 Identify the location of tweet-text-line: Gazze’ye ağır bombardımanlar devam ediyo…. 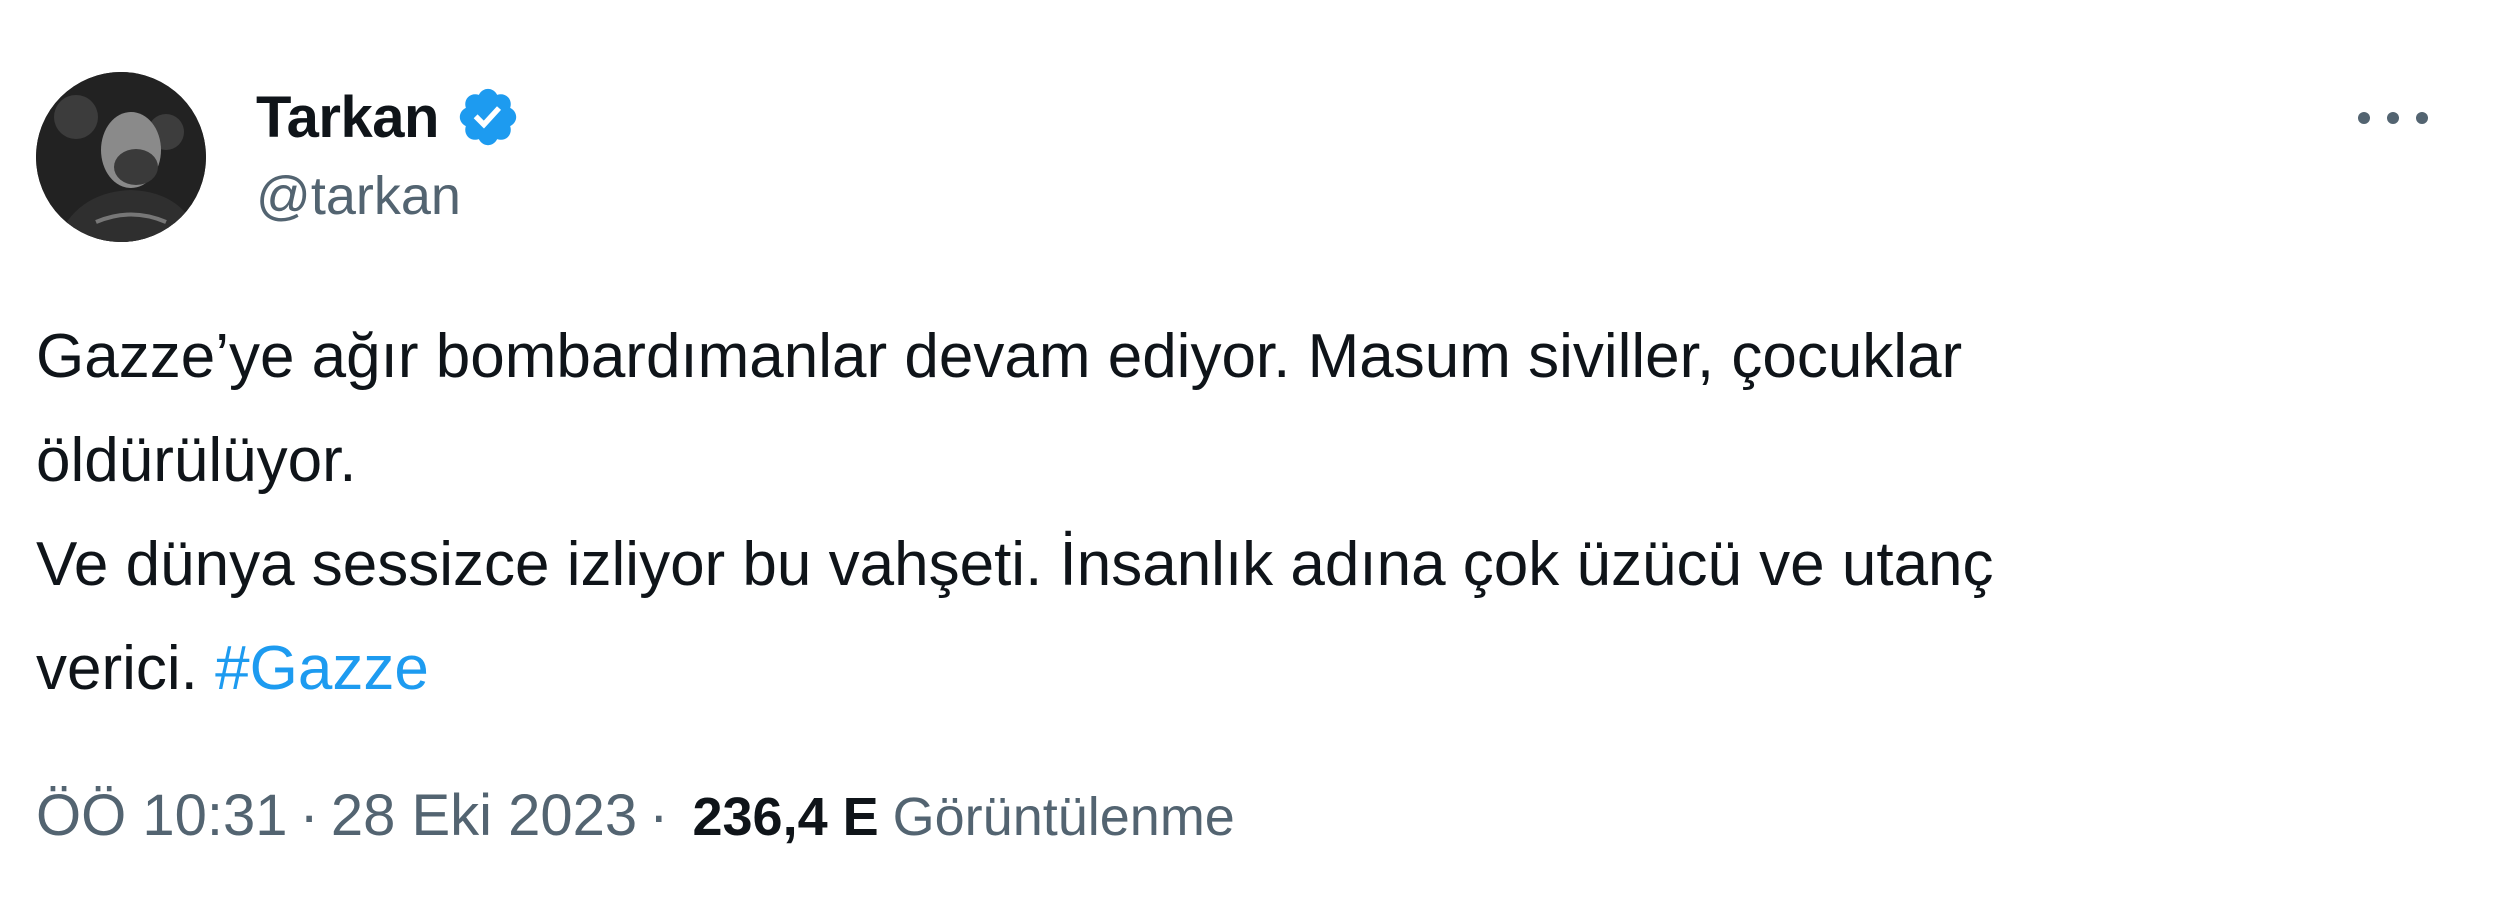
(999, 356).